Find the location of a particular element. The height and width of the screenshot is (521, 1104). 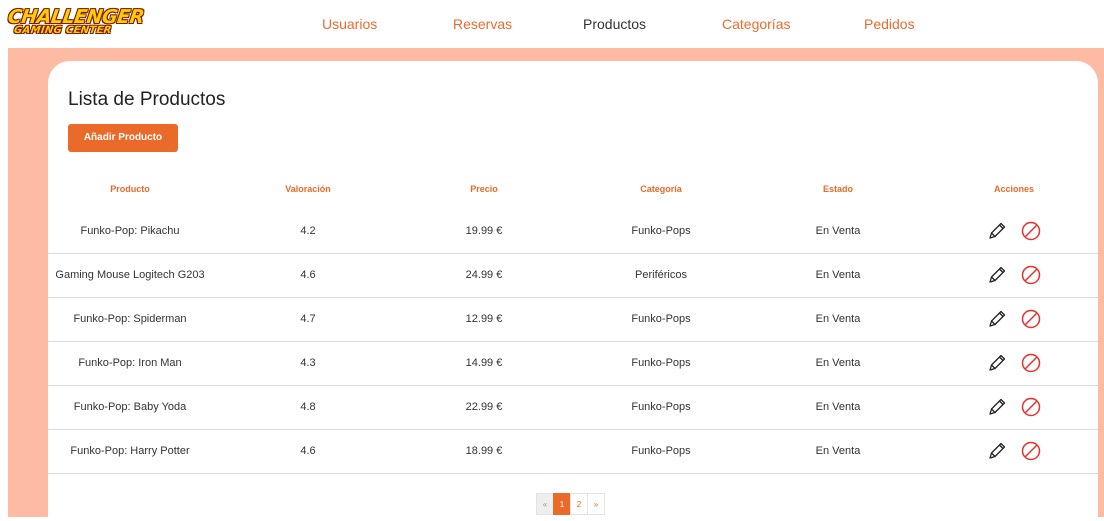

cell-precio: 19.99 € is located at coordinates (484, 231).